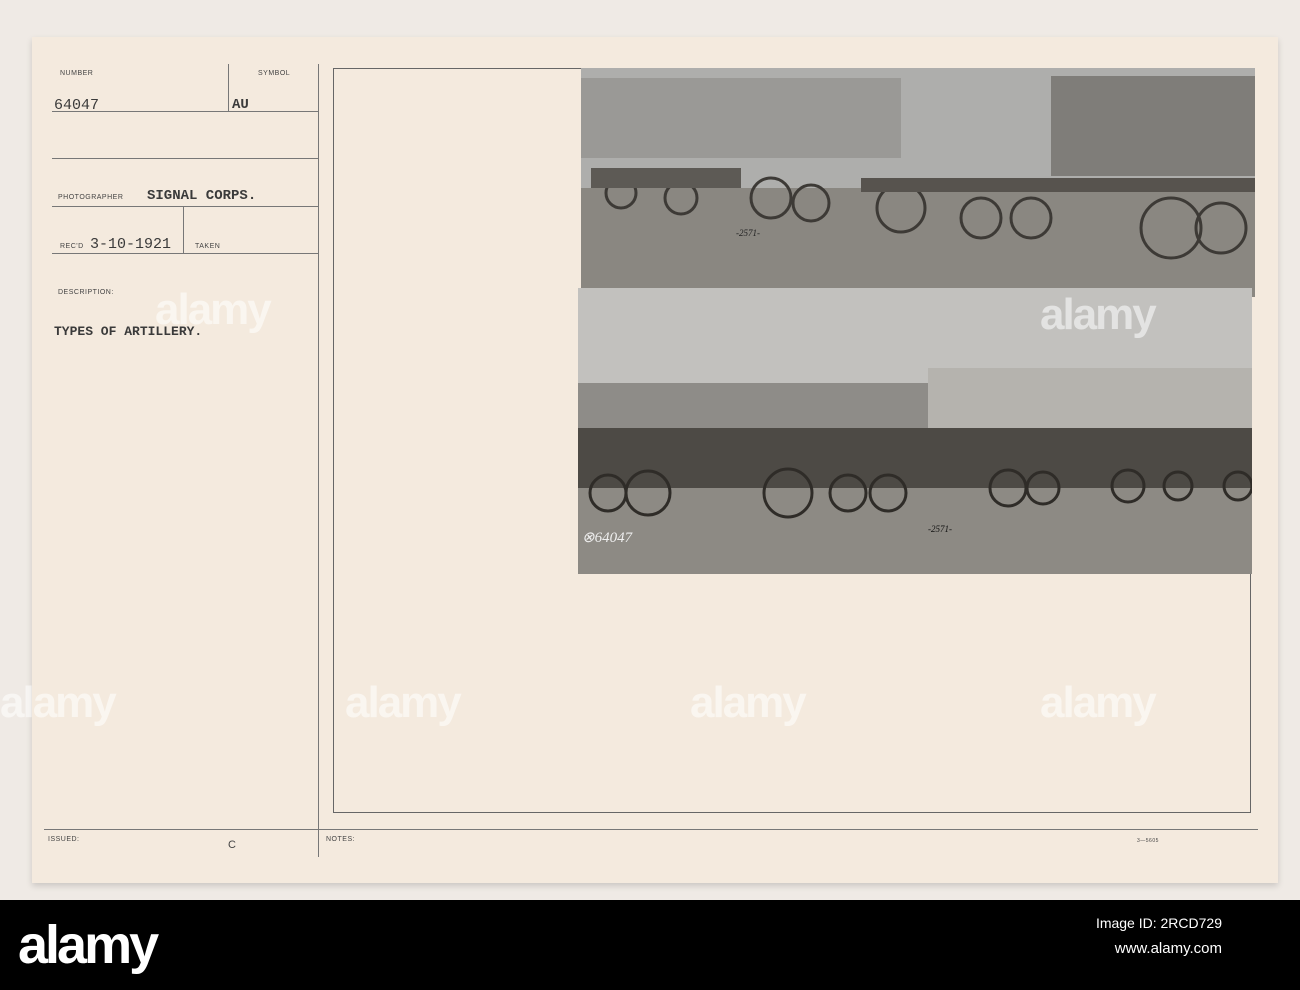  Describe the element at coordinates (72, 246) in the screenshot. I see `recd-label: REC'D` at that location.